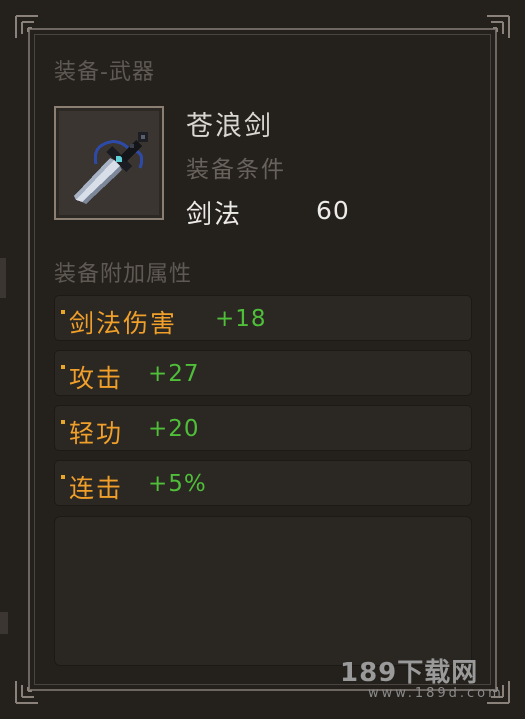 This screenshot has width=525, height=719. Describe the element at coordinates (409, 673) in the screenshot. I see `watermark-main: 189下载网` at that location.